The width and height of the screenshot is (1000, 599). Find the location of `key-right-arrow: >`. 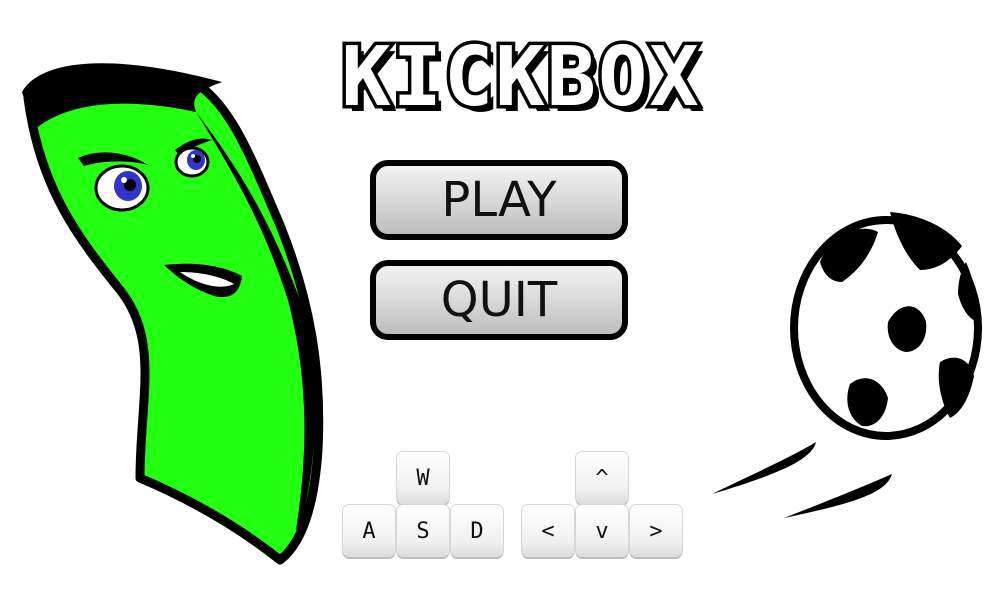

key-right-arrow: > is located at coordinates (656, 531).